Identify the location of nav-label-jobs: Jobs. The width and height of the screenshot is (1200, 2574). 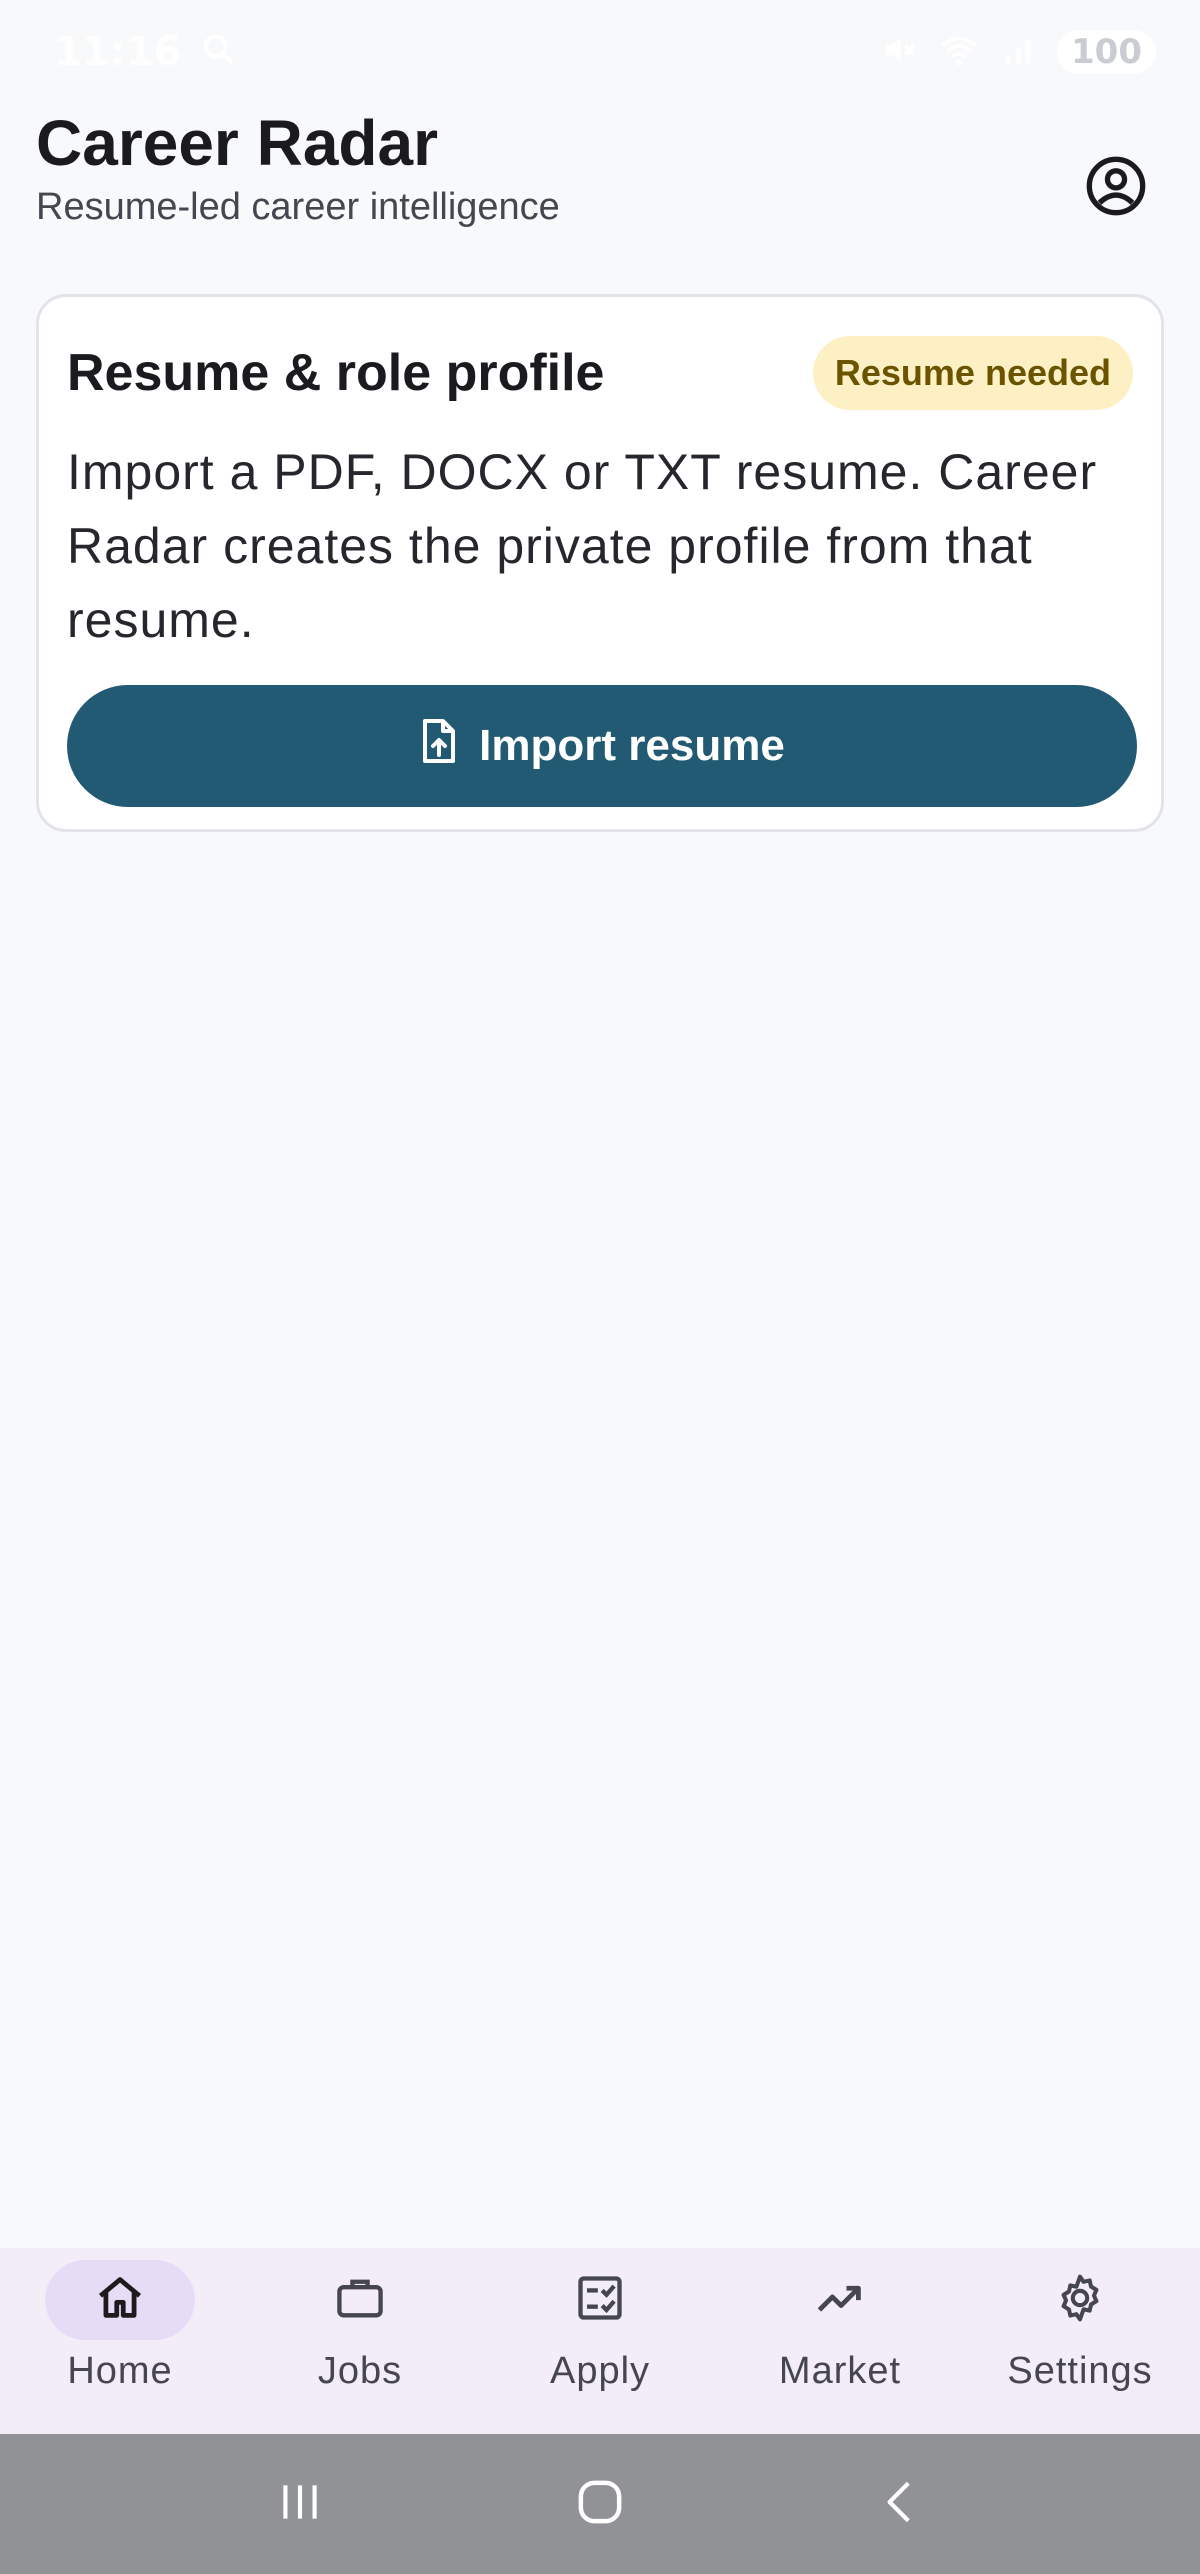
(360, 2371).